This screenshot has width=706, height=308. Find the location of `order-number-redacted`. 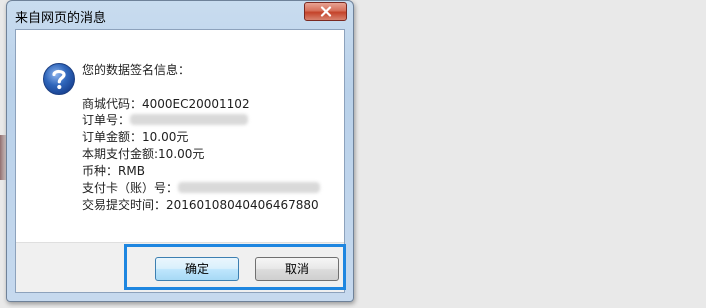

order-number-redacted is located at coordinates (189, 119).